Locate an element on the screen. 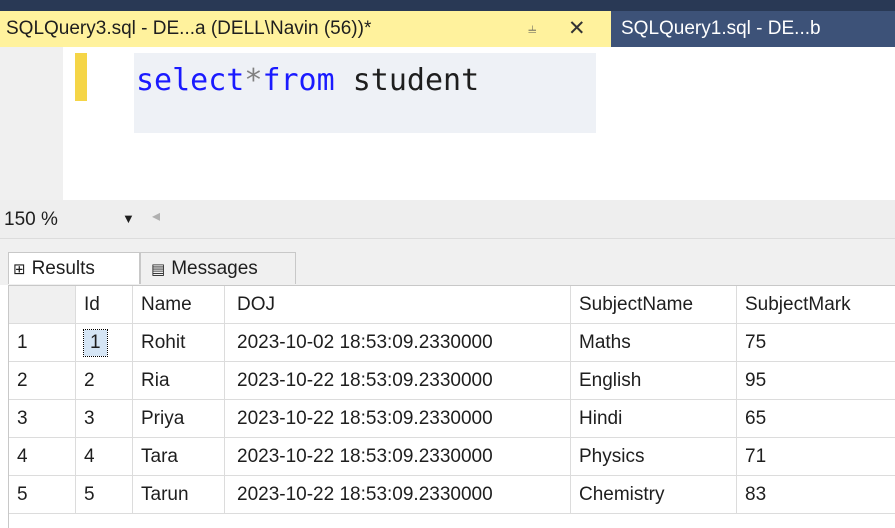  messages-icon: ▤ is located at coordinates (158, 269).